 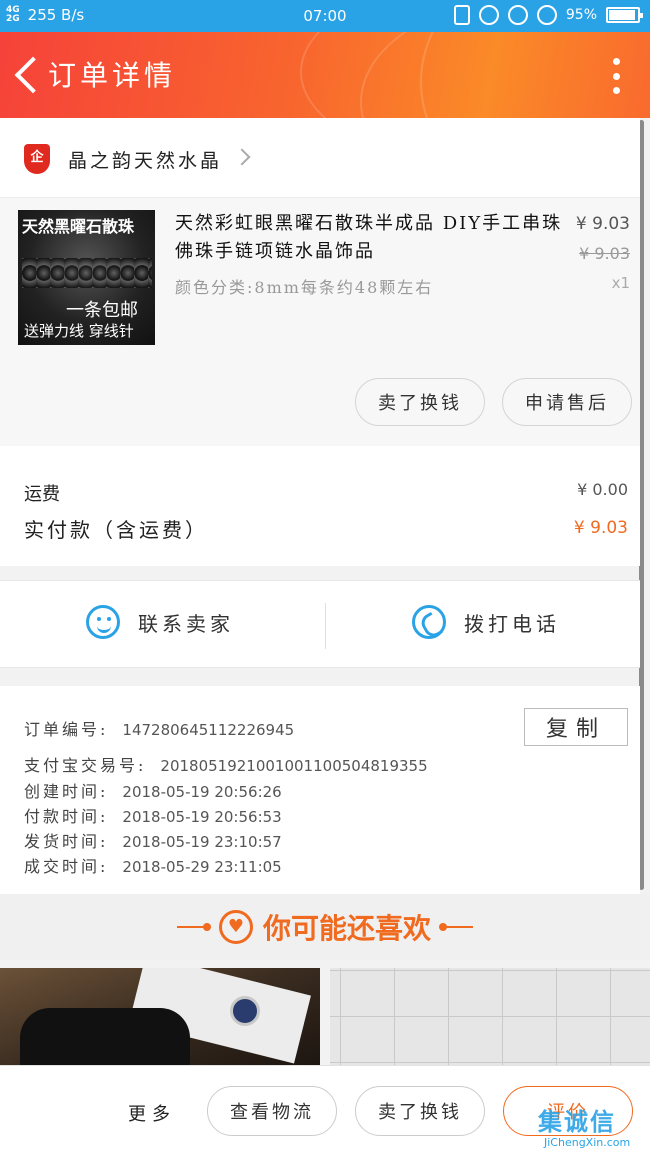 I want to click on shop-name: 晶之韵天然水晶, so click(x=145, y=161).